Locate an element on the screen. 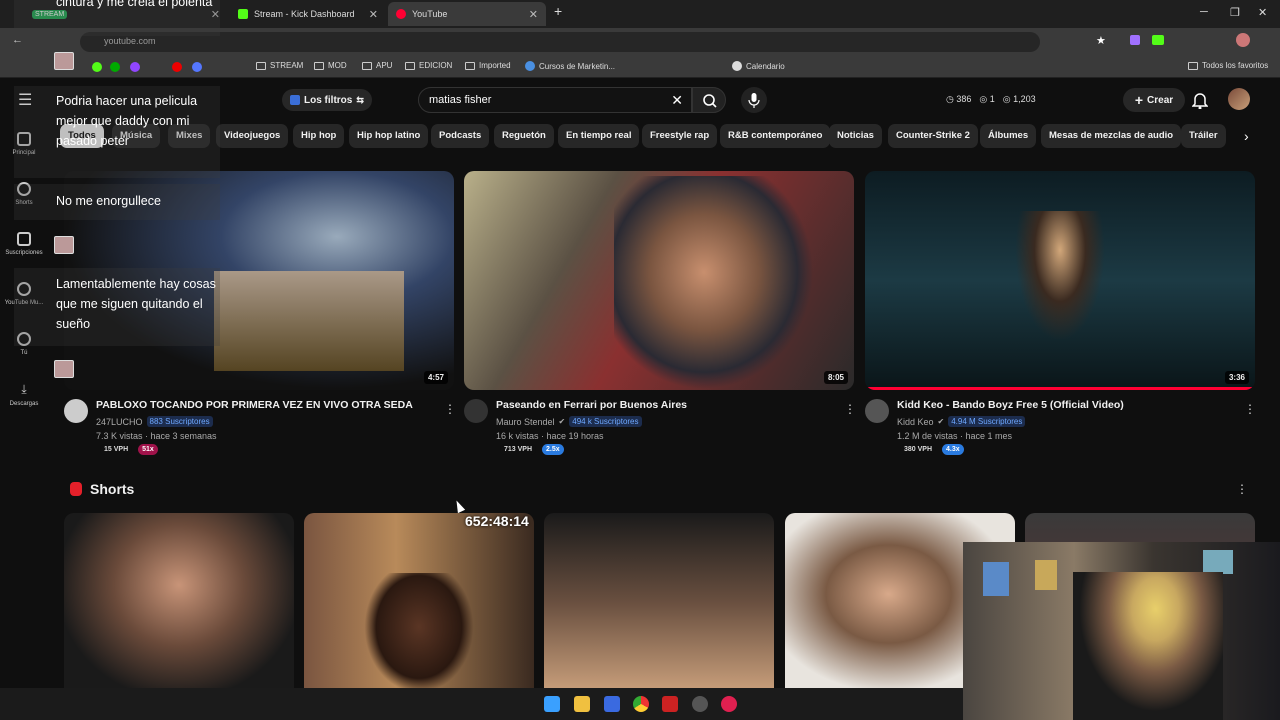 The height and width of the screenshot is (720, 1280). maximize-button: ❐ is located at coordinates (1235, 12).